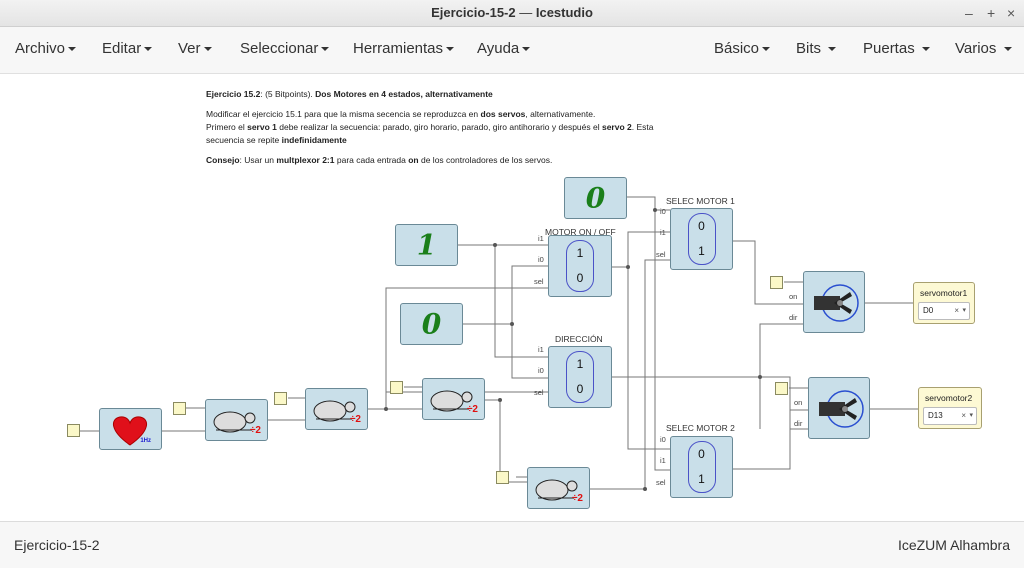 The image size is (1024, 568). What do you see at coordinates (579, 339) in the screenshot?
I see `mux-direccion-title: DIRECCIÓN` at bounding box center [579, 339].